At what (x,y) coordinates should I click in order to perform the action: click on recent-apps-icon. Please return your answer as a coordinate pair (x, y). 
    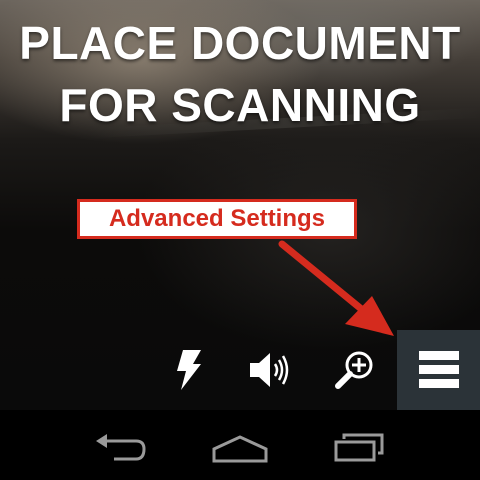
    Looking at the image, I should click on (359, 447).